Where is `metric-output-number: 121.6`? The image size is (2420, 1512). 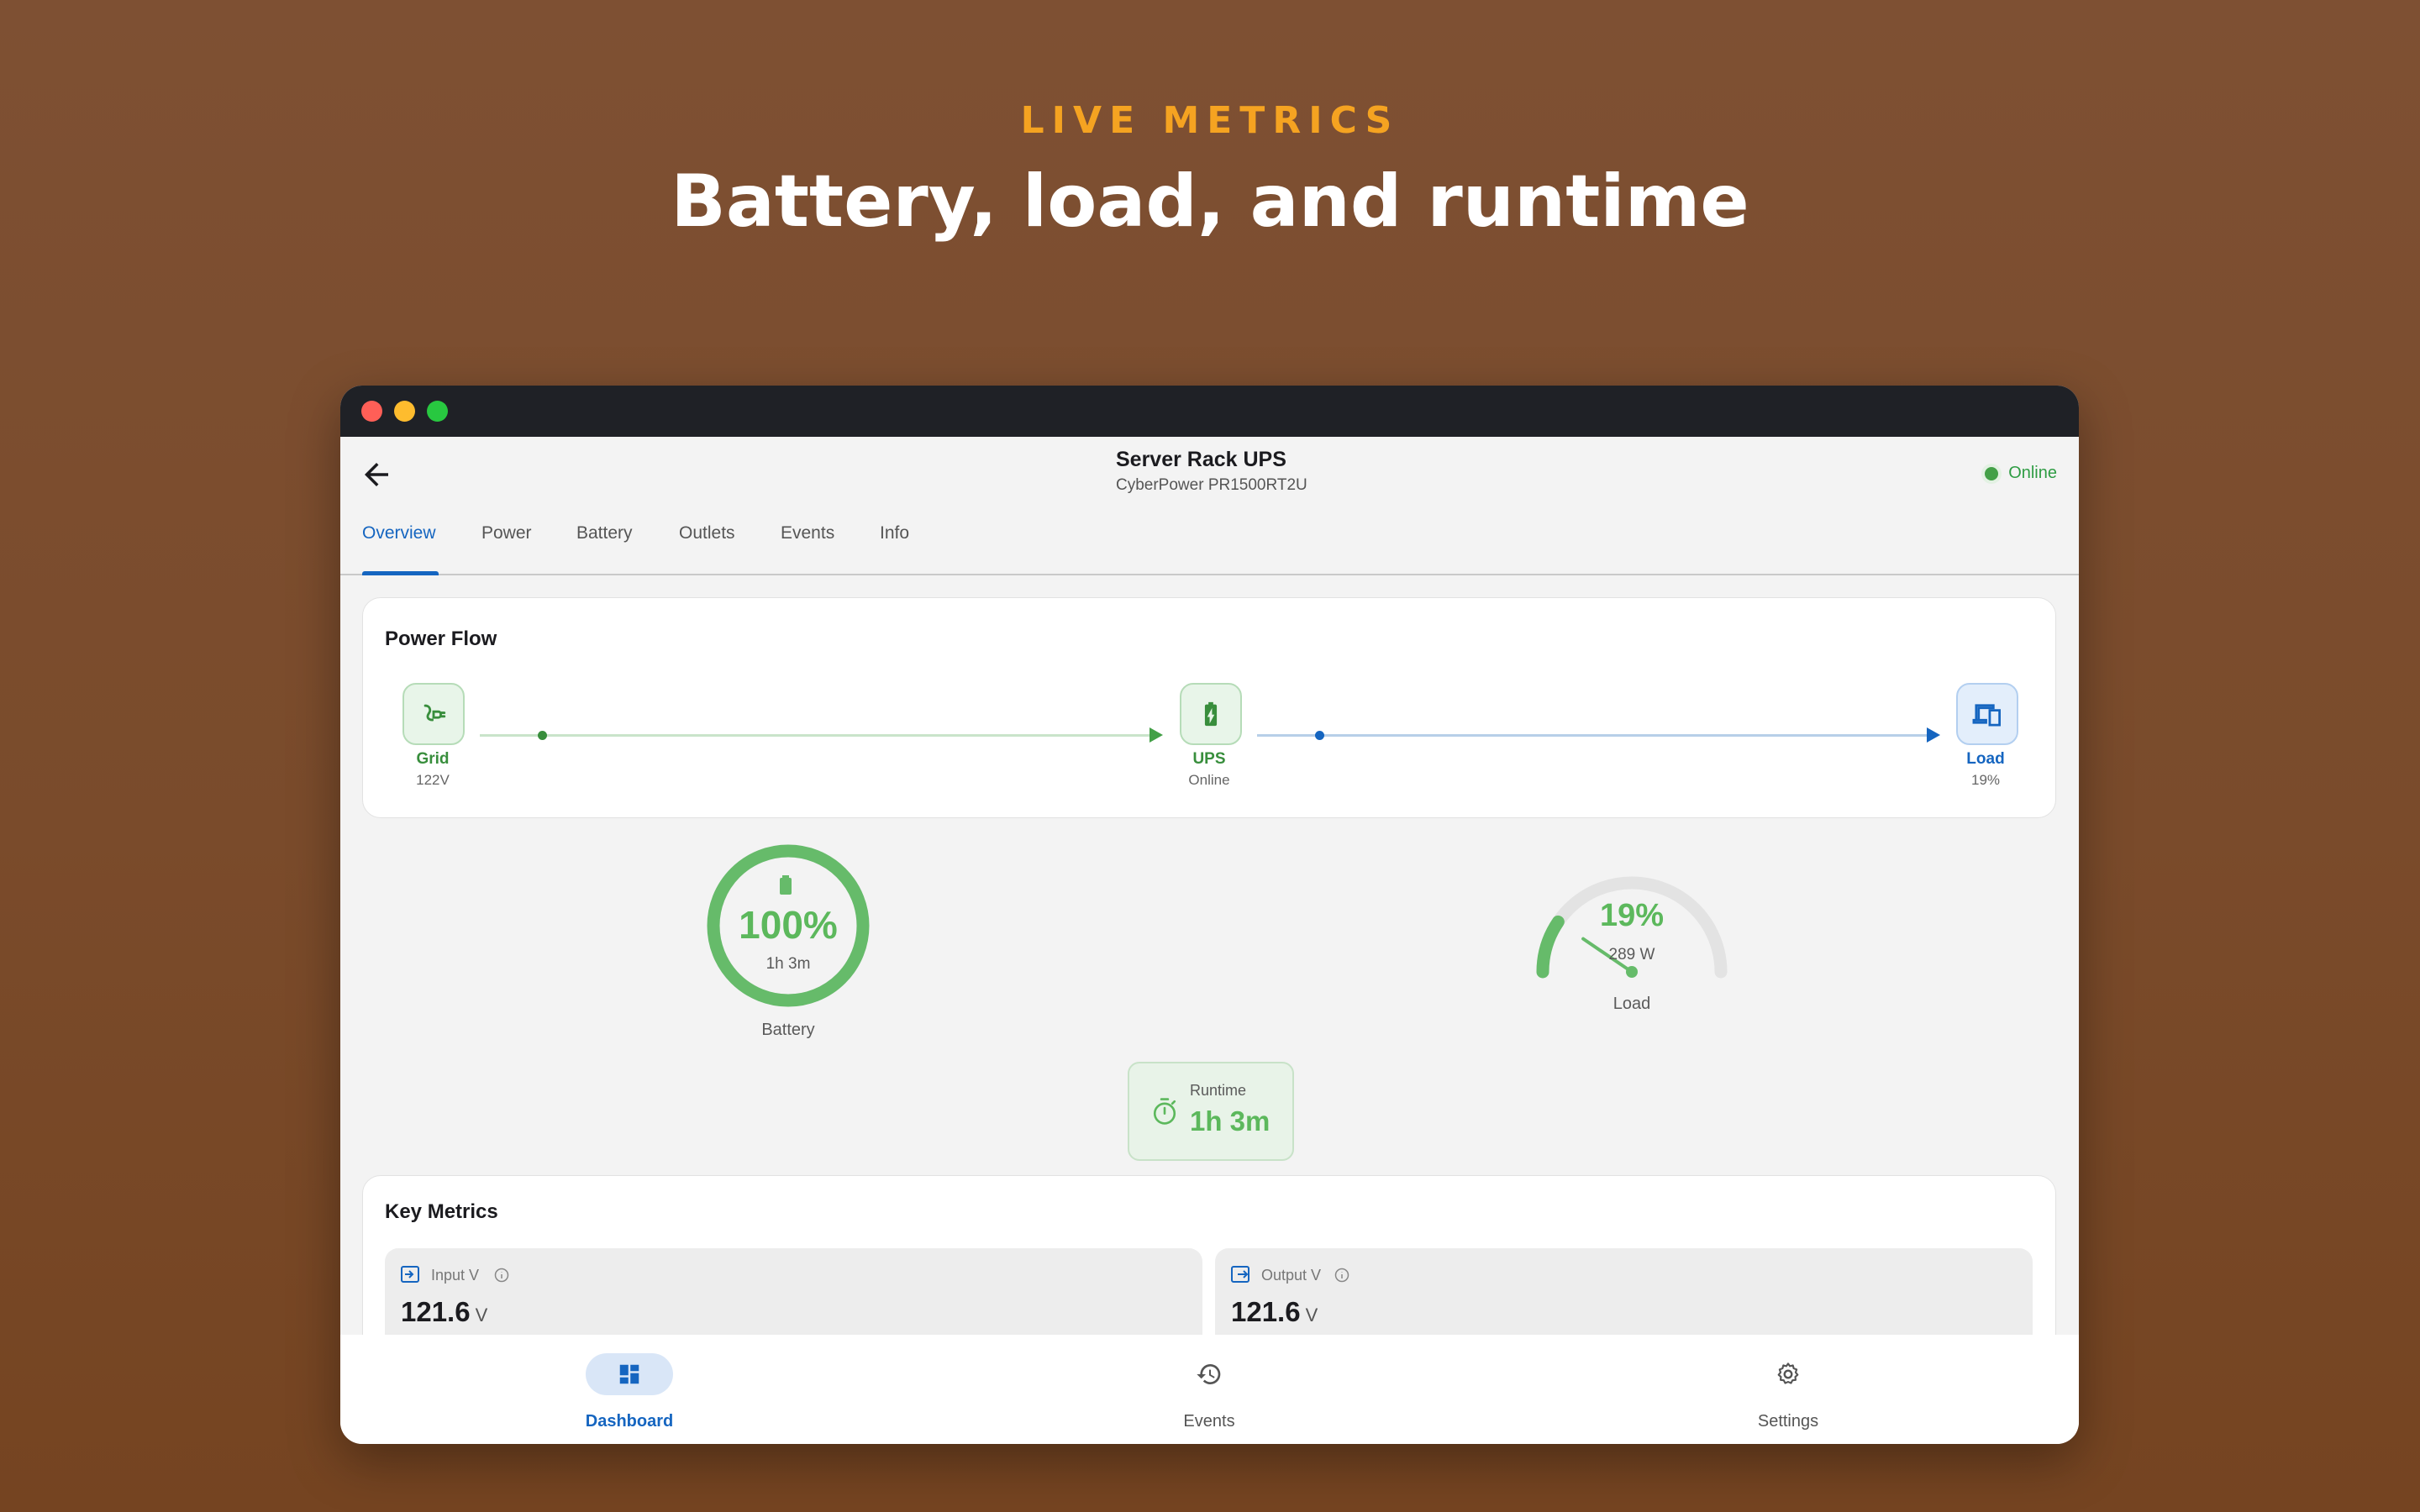
metric-output-number: 121.6 is located at coordinates (1266, 1311).